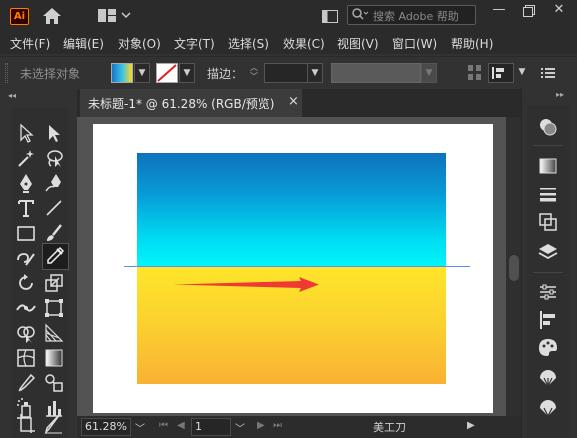 The width and height of the screenshot is (577, 438). I want to click on menu-view: 视图(V), so click(358, 43).